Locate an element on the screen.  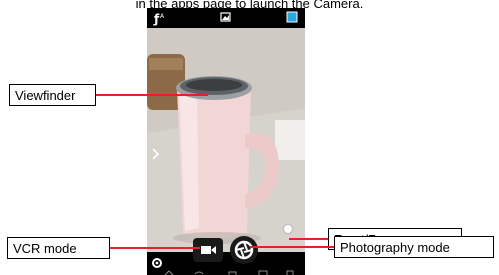
top-bar-icons: ƒ A is located at coordinates (225, 18).